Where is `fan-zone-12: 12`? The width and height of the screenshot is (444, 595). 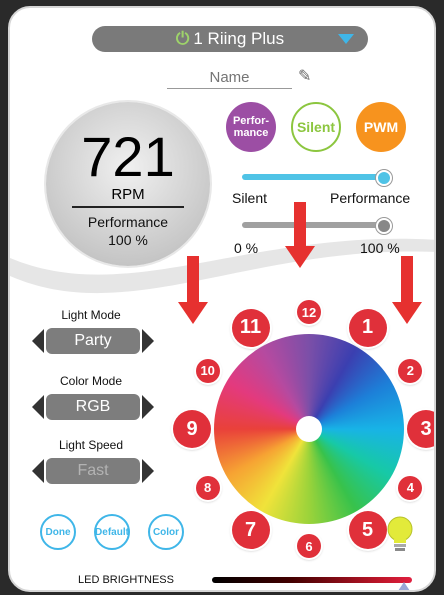
fan-zone-12: 12 is located at coordinates (309, 312).